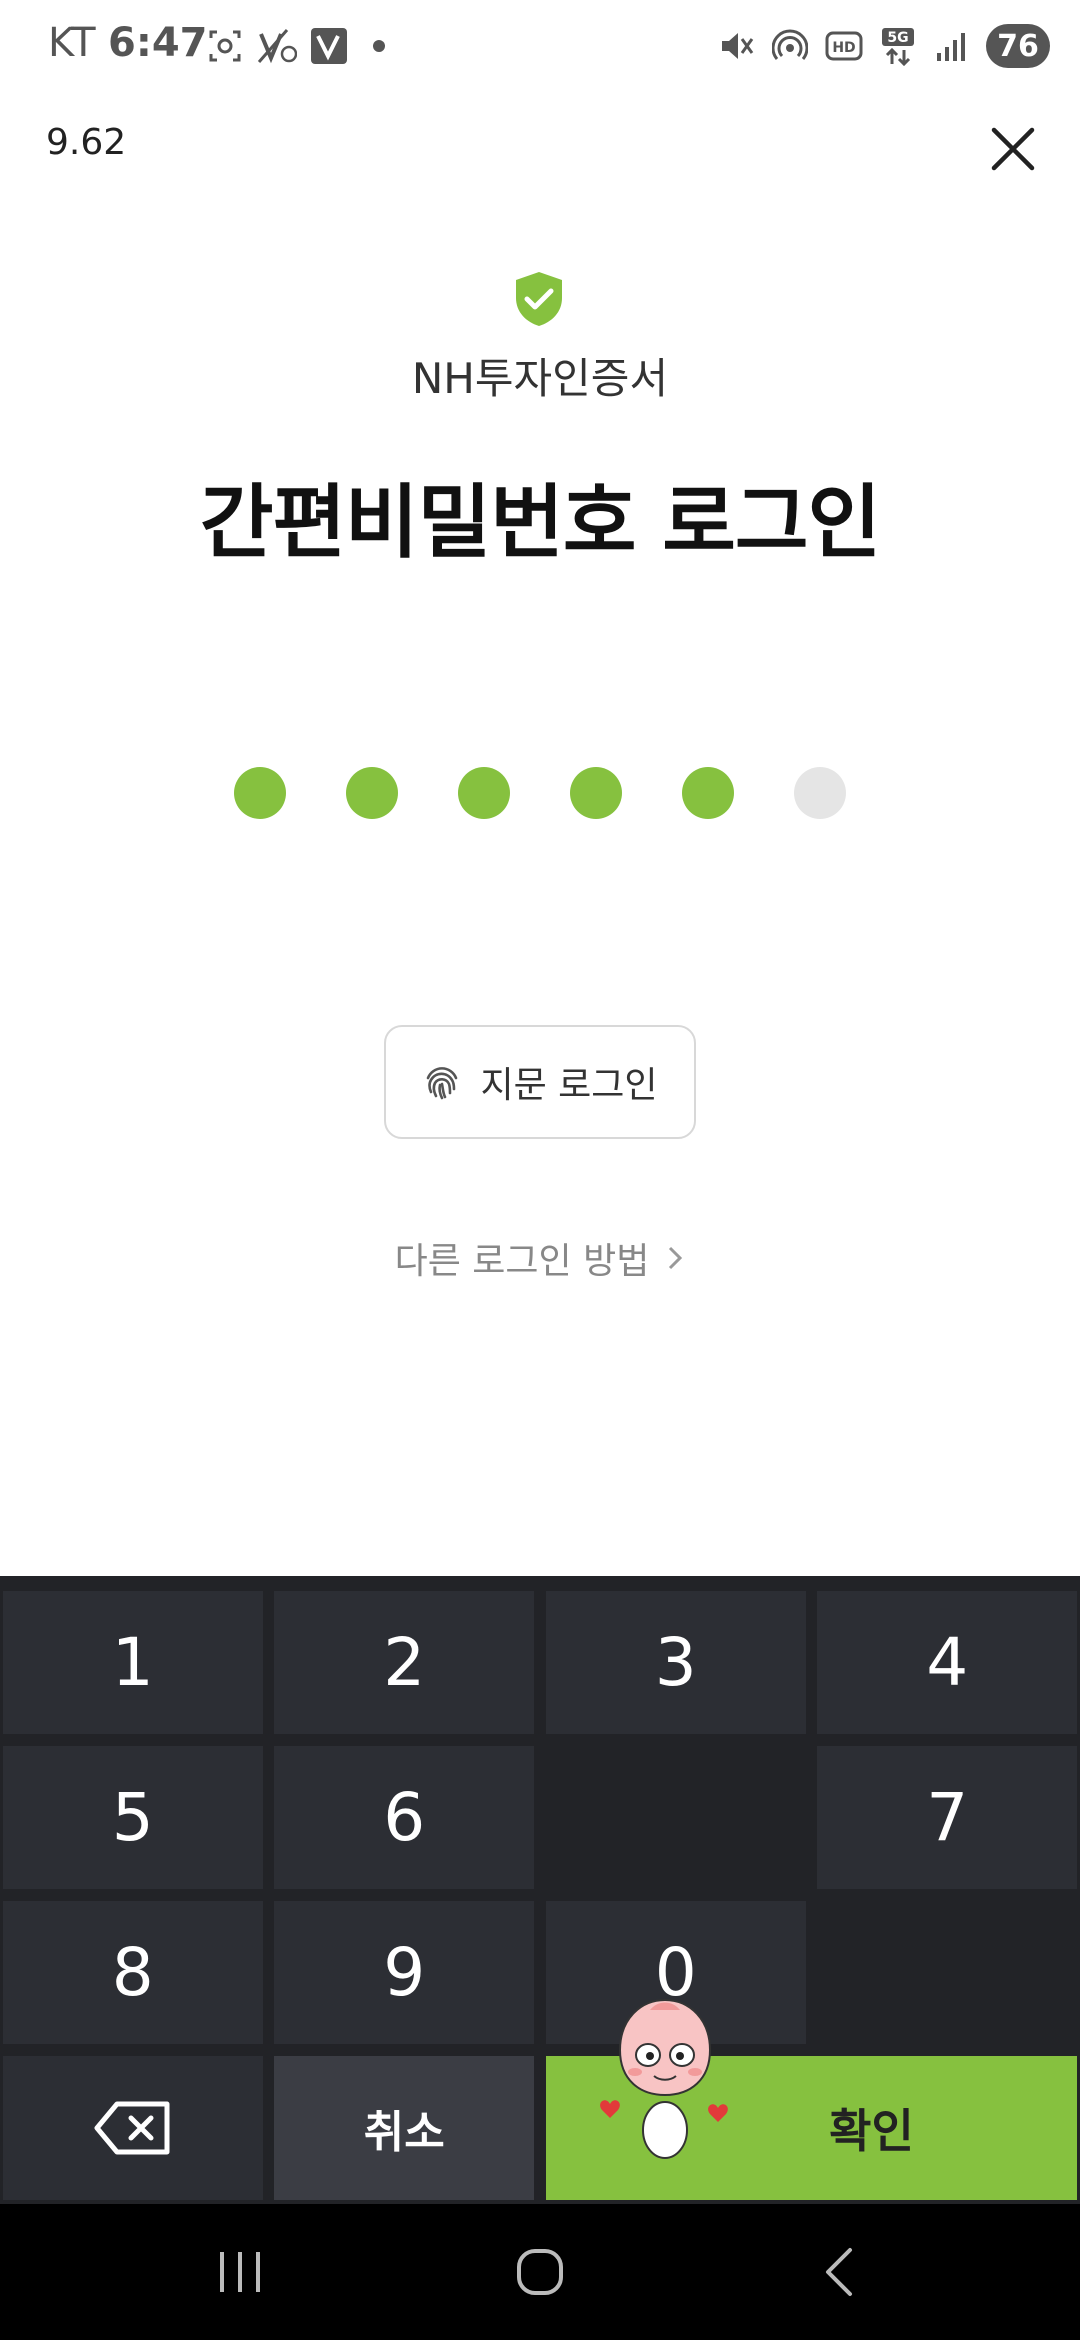  Describe the element at coordinates (225, 46) in the screenshot. I see `screenshot-icon` at that location.